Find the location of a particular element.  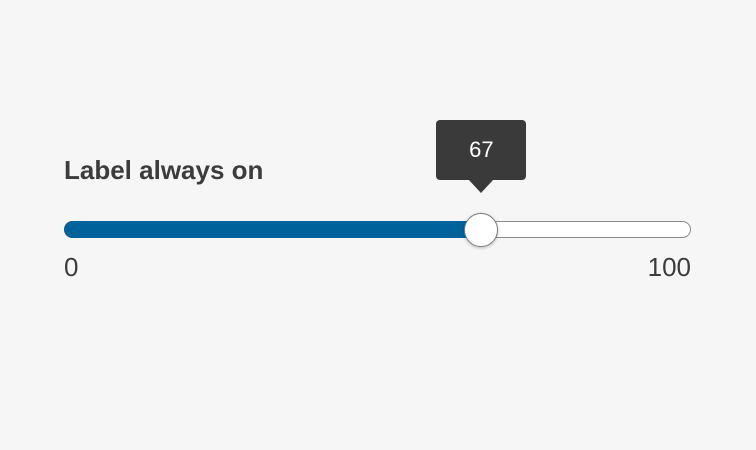

slider-max-label: 100 is located at coordinates (669, 267).